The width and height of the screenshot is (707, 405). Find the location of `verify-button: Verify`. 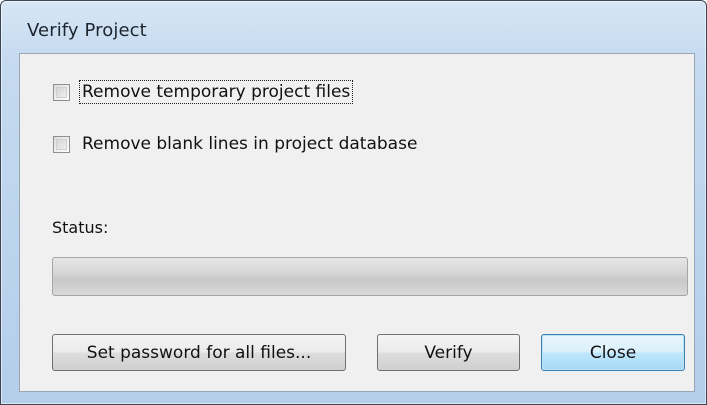

verify-button: Verify is located at coordinates (448, 352).